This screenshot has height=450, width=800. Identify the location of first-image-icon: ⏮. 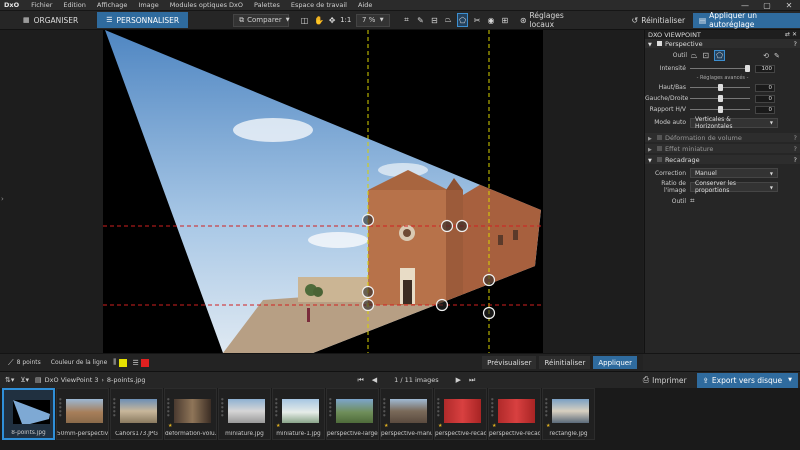
(360, 380).